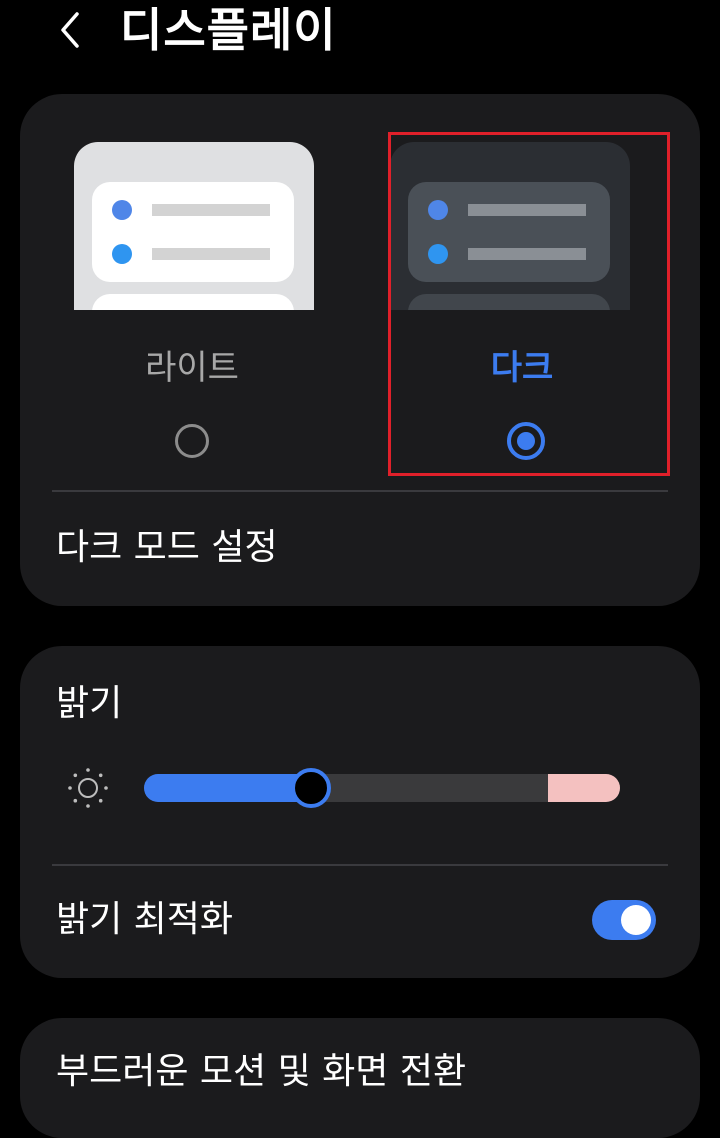 Image resolution: width=720 pixels, height=1138 pixels. Describe the element at coordinates (311, 788) in the screenshot. I see `slider-thumb` at that location.